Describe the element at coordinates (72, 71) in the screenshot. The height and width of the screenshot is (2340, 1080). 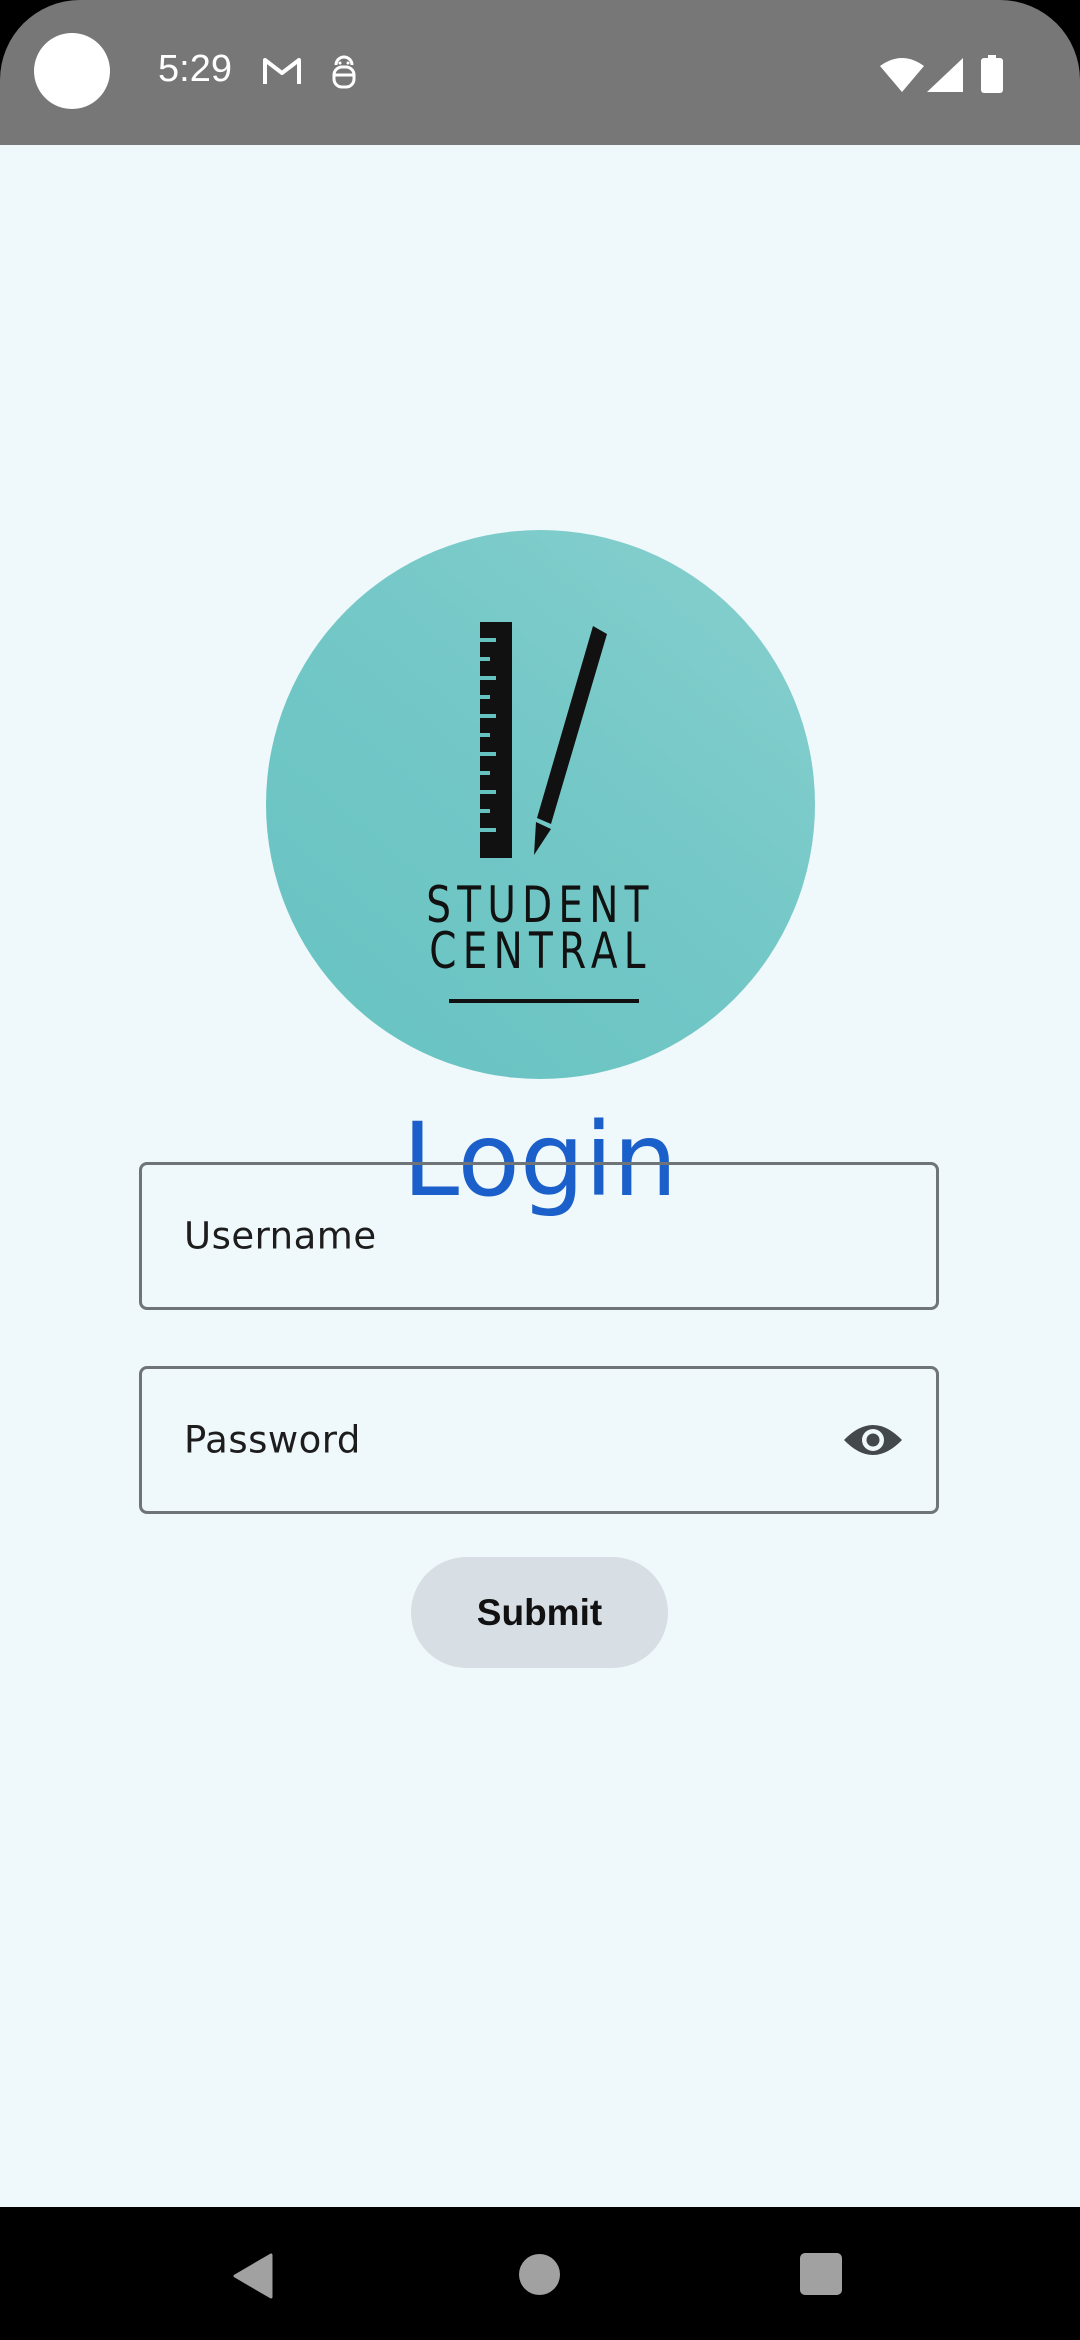
I see `camera-cutout` at that location.